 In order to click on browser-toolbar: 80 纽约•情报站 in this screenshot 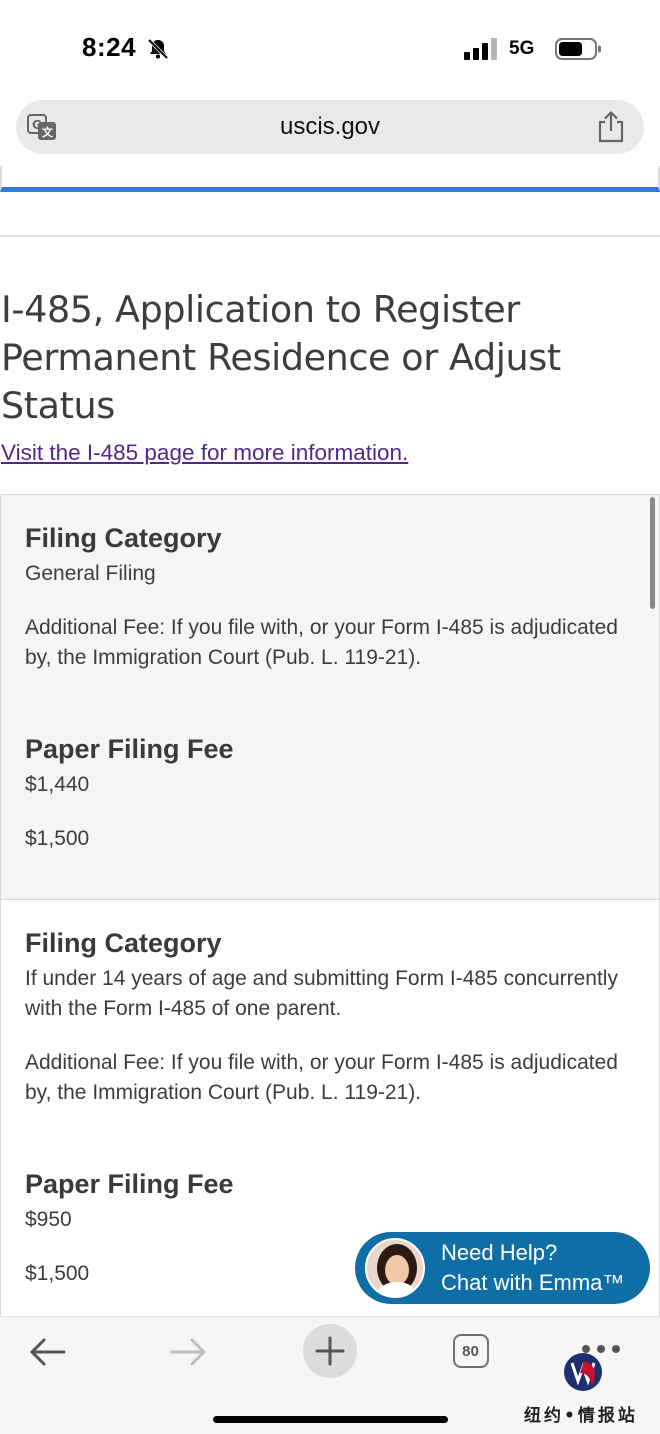, I will do `click(330, 1375)`.